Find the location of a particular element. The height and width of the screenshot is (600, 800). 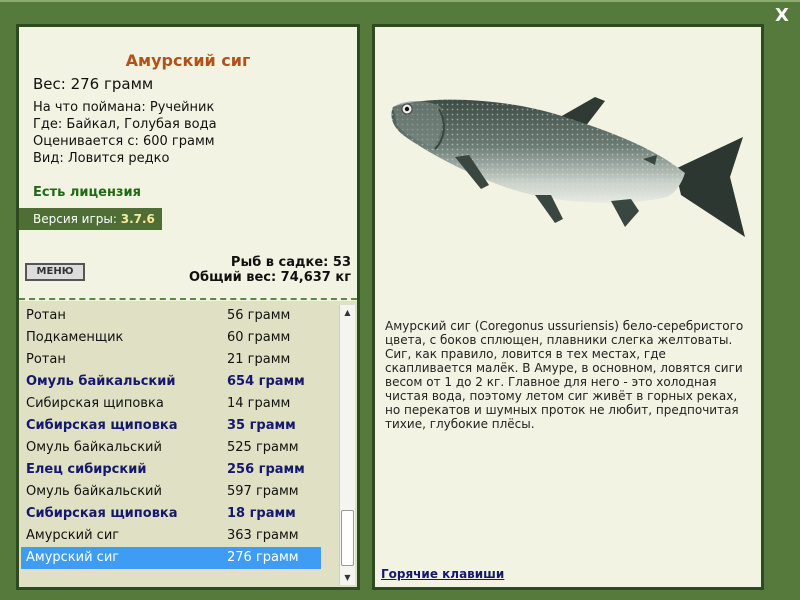

catch-list-item: Омуль байкальский 525 грамм is located at coordinates (171, 448).